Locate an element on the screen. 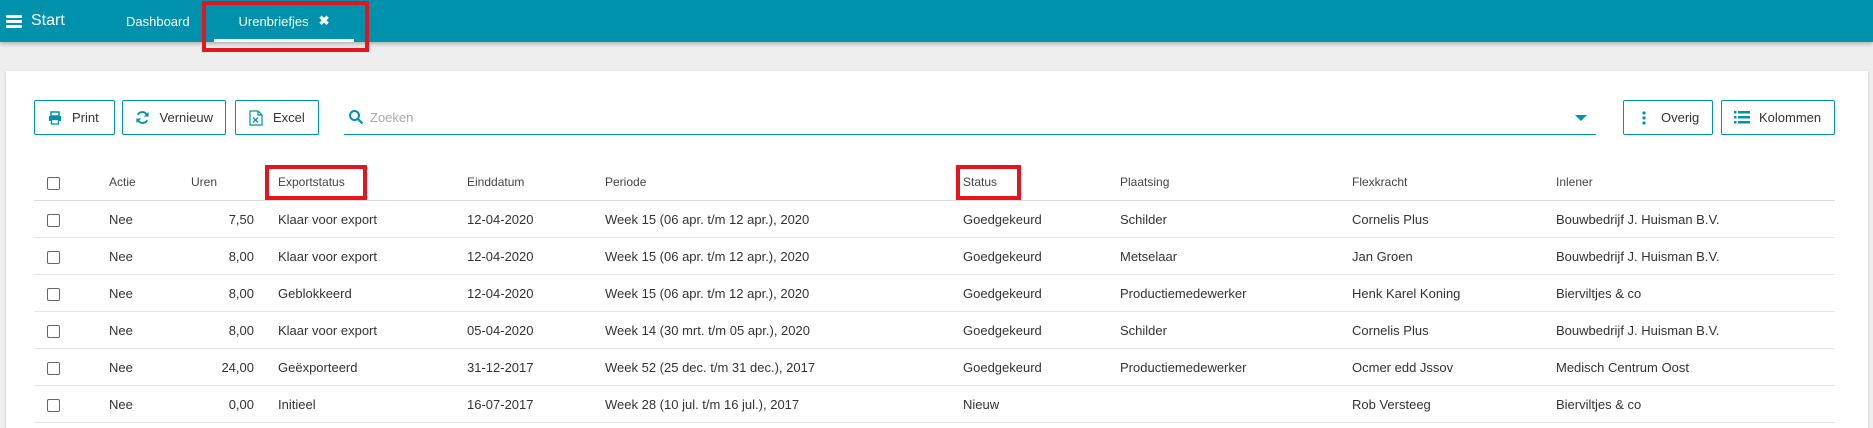 The width and height of the screenshot is (1873, 428). excel-export-button: Excel is located at coordinates (277, 117).